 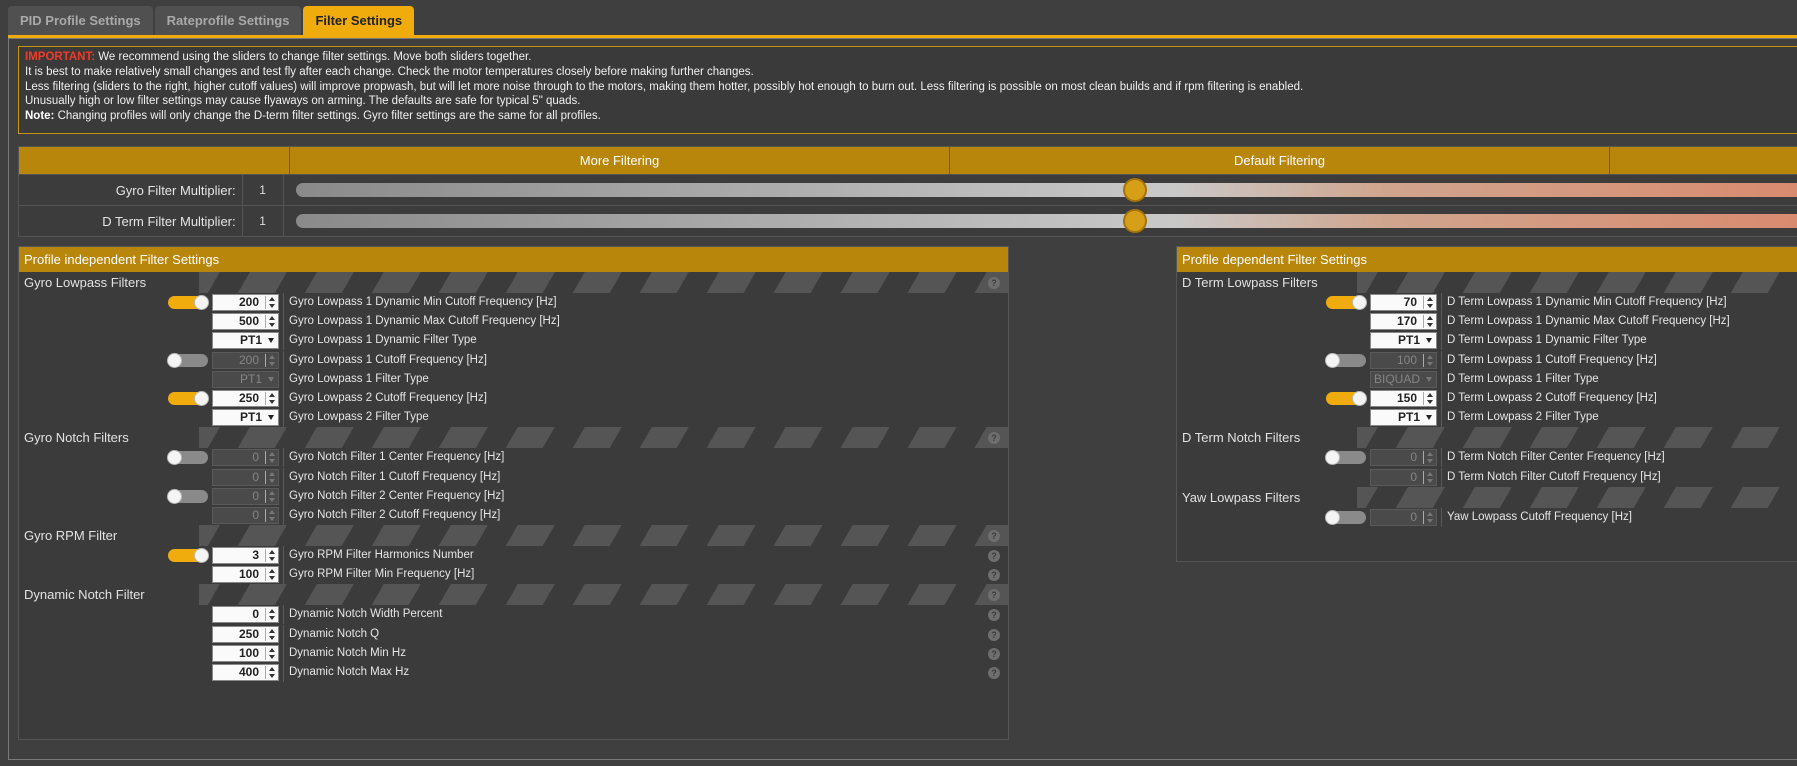 What do you see at coordinates (1549, 360) in the screenshot?
I see `dterm-lpf1-cutoff-label: D Term Lowpass 1 Cutoff Frequency [Hz]` at bounding box center [1549, 360].